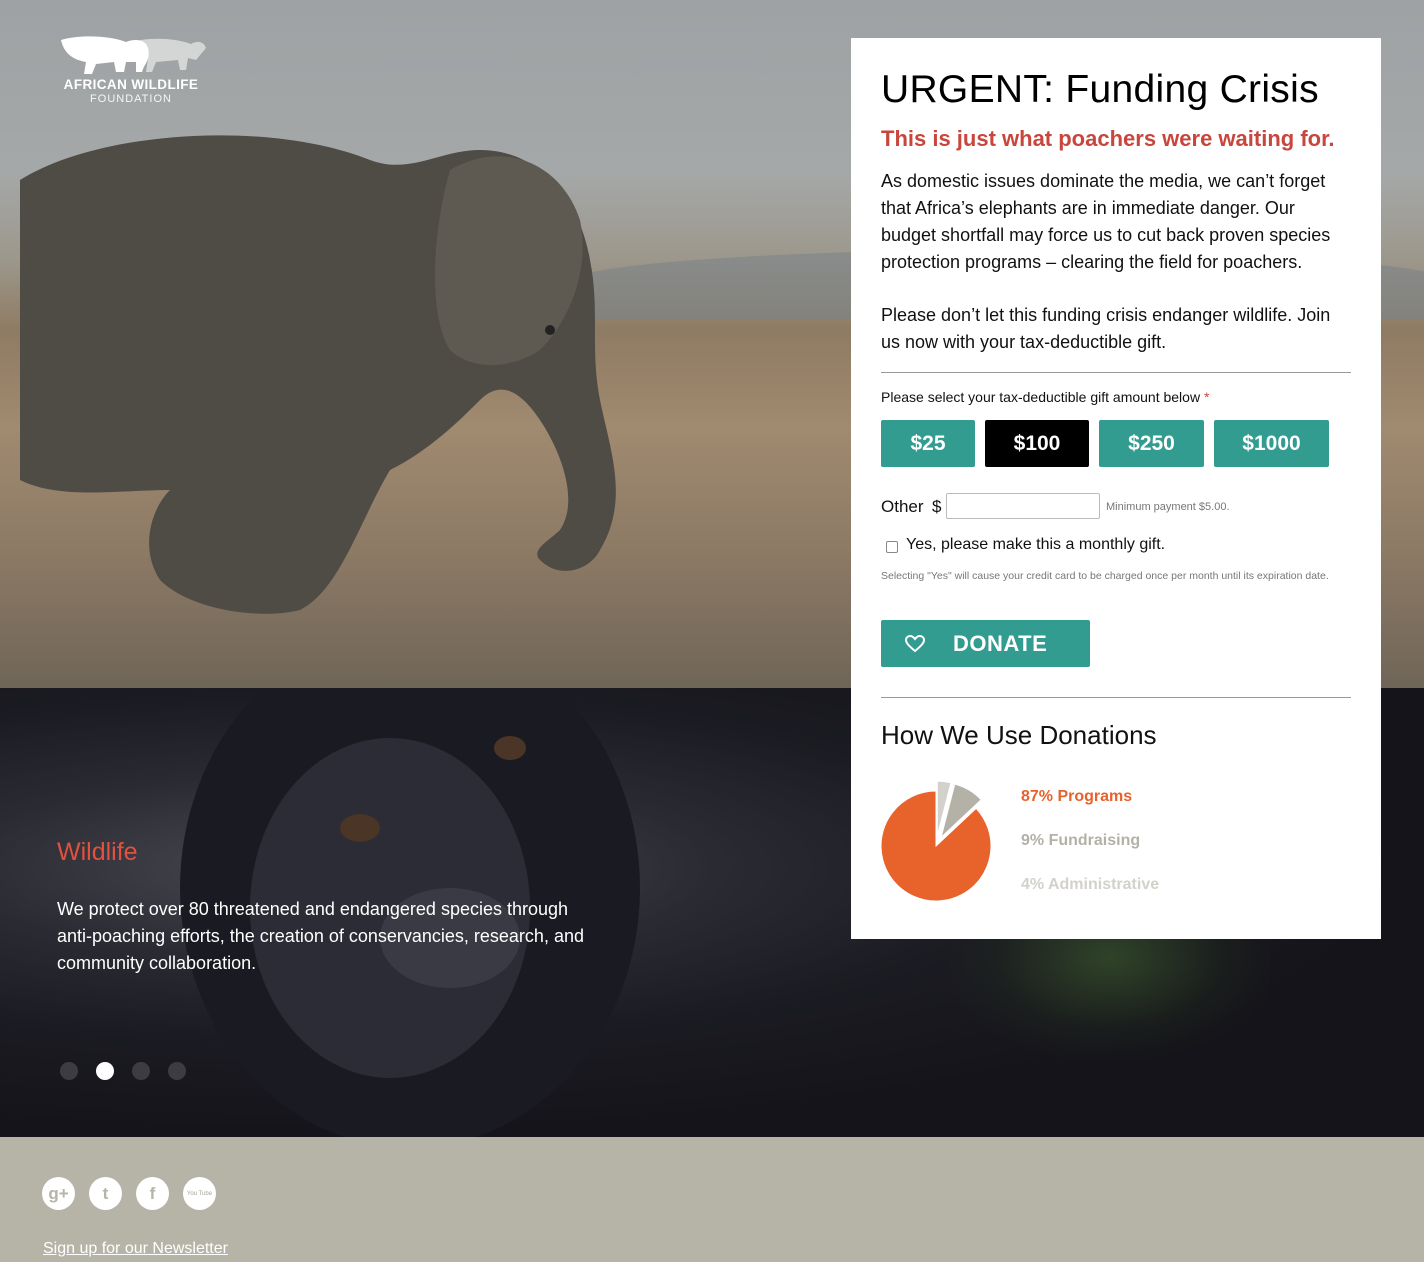 The height and width of the screenshot is (1262, 1424). What do you see at coordinates (1037, 443) in the screenshot?
I see `gift-amount-button: $100` at bounding box center [1037, 443].